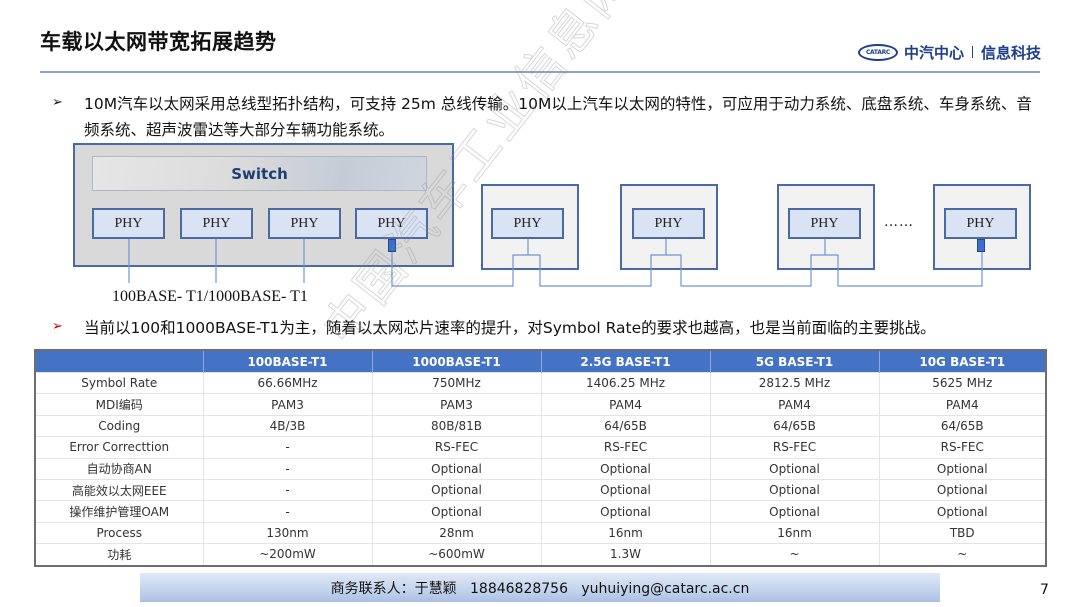  What do you see at coordinates (287, 425) in the screenshot?
I see `table-cell: 4B/3B` at bounding box center [287, 425].